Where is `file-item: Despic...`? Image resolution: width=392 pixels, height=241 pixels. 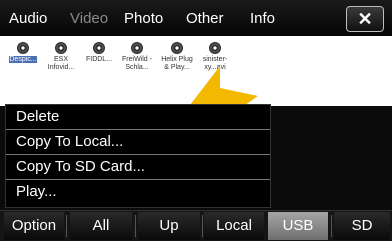 file-item: Despic... is located at coordinates (23, 52).